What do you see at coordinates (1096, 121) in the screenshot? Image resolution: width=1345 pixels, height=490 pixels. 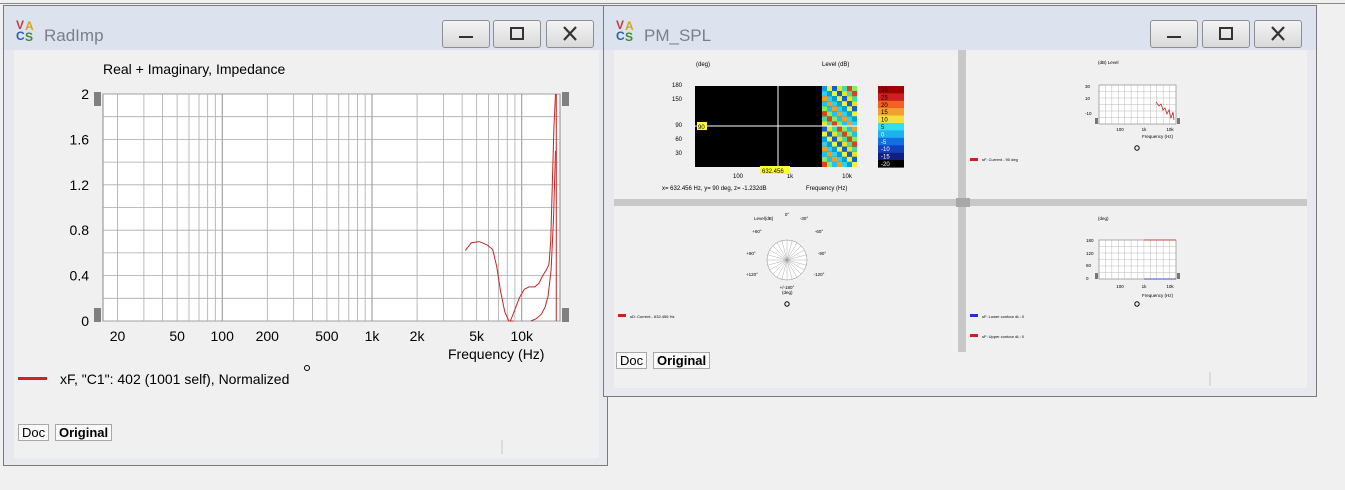 I see `spl-slider-left` at bounding box center [1096, 121].